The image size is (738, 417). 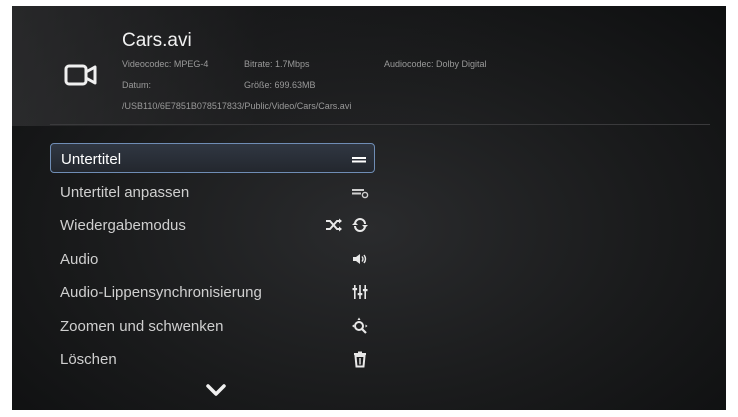 I want to click on speaker-icon, so click(x=360, y=258).